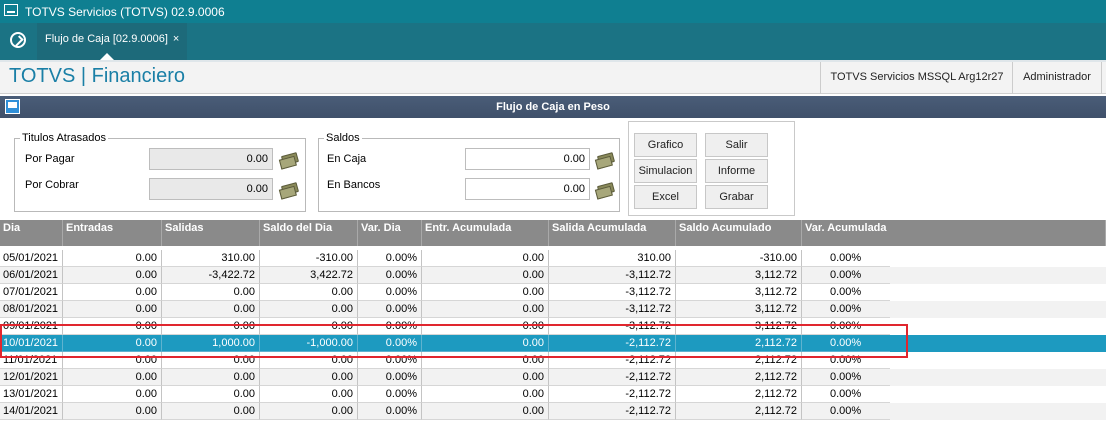 The height and width of the screenshot is (446, 1106). What do you see at coordinates (211, 189) in the screenshot?
I see `por-cobrar-field: 0.00` at bounding box center [211, 189].